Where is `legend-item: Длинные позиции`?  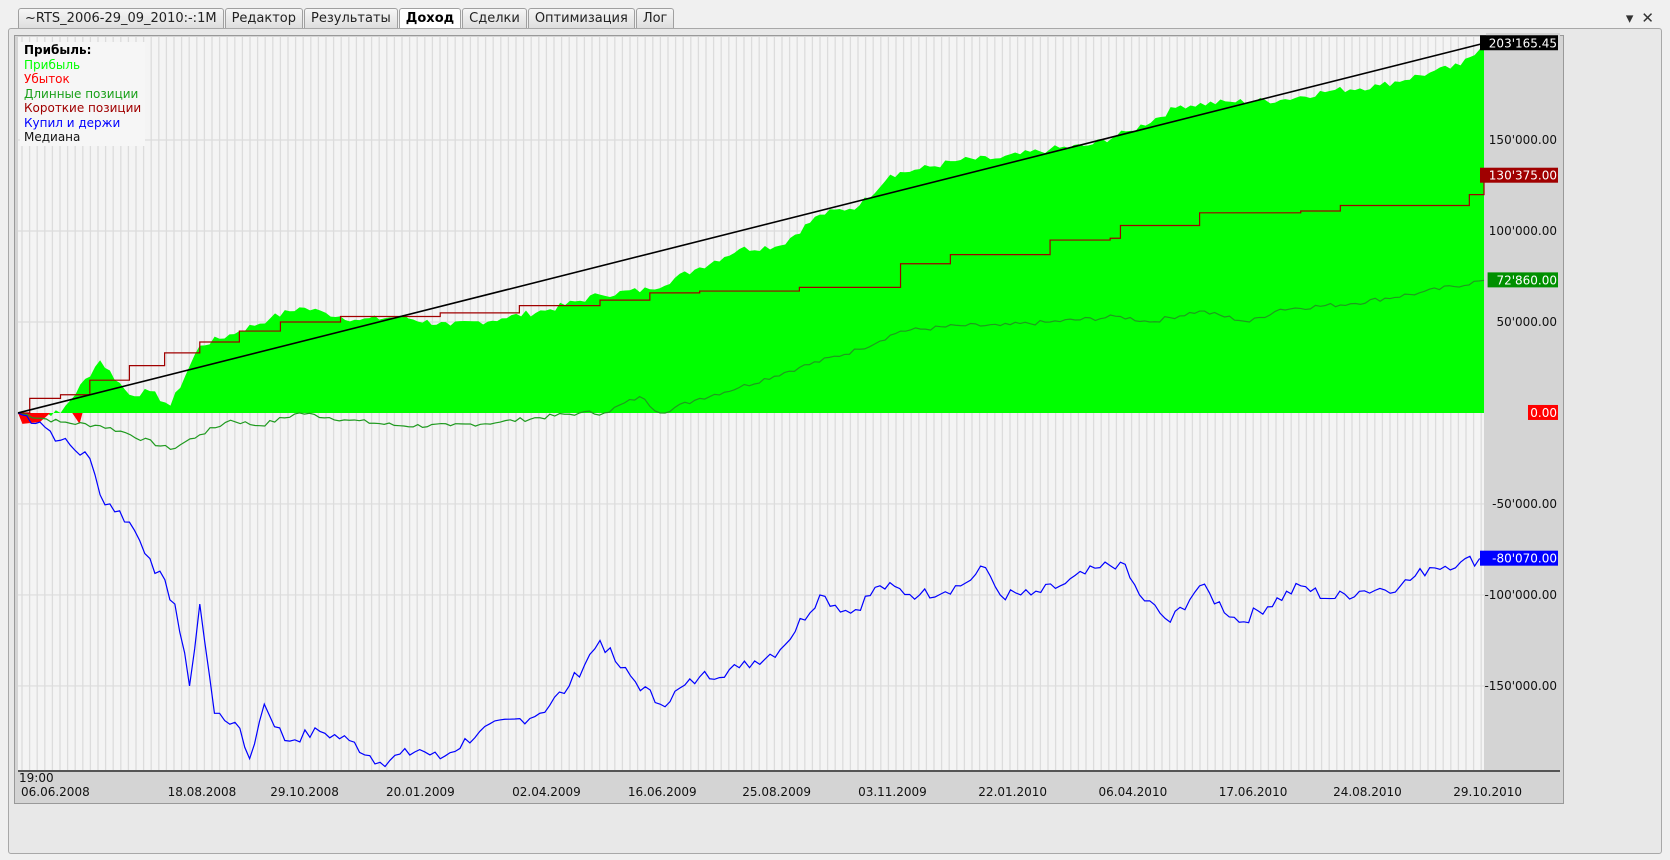
legend-item: Длинные позиции is located at coordinates (81, 93).